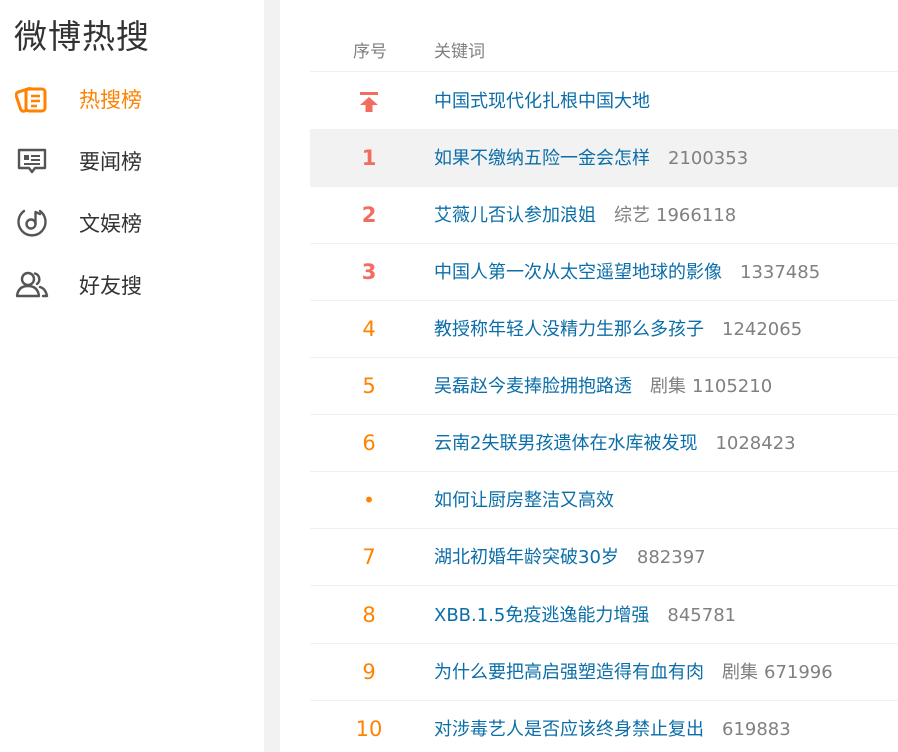 This screenshot has height=752, width=898. Describe the element at coordinates (798, 672) in the screenshot. I see `hot-count: 671996` at that location.